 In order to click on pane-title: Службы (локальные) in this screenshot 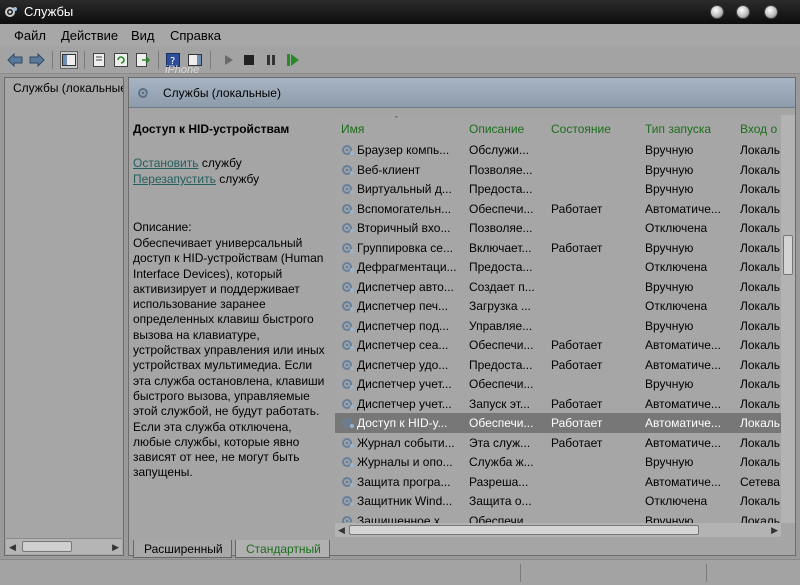, I will do `click(222, 93)`.